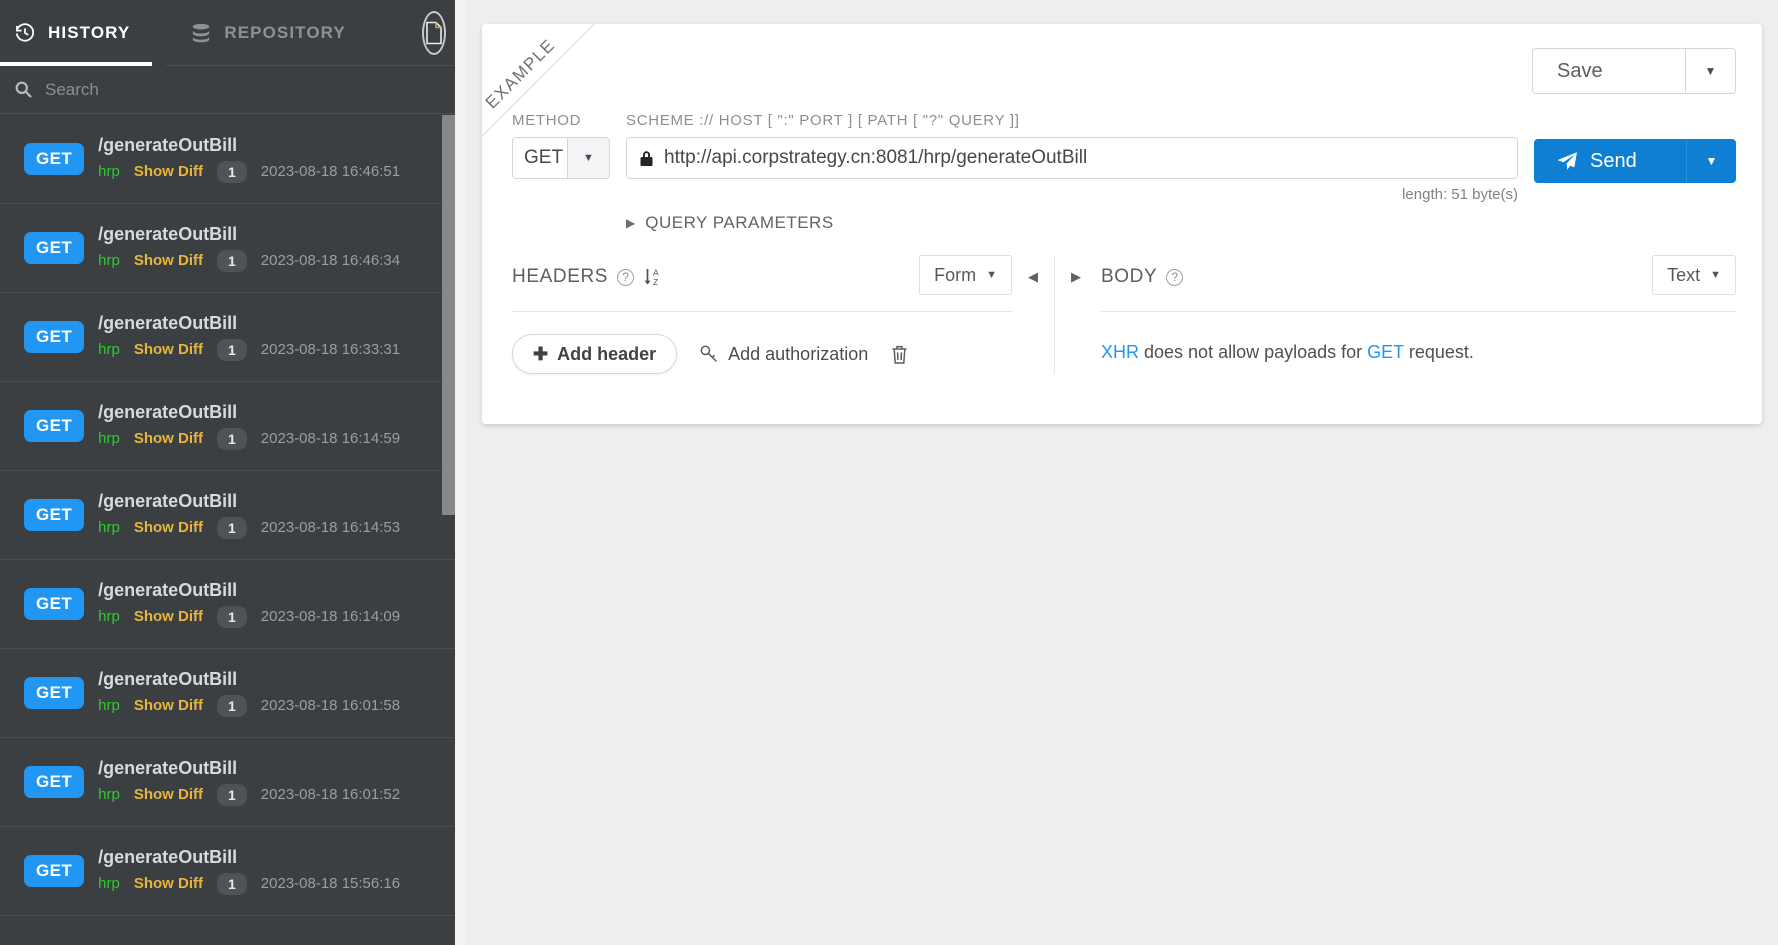  Describe the element at coordinates (330, 706) in the screenshot. I see `history-timestamp: 2023-08-18 16:01:58` at that location.